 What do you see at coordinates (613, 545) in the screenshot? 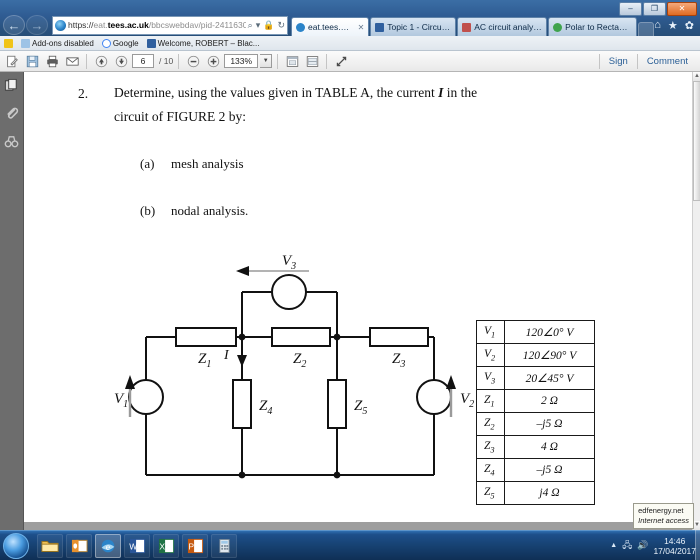
I see `chevron-up-icon: ▲` at bounding box center [613, 545].